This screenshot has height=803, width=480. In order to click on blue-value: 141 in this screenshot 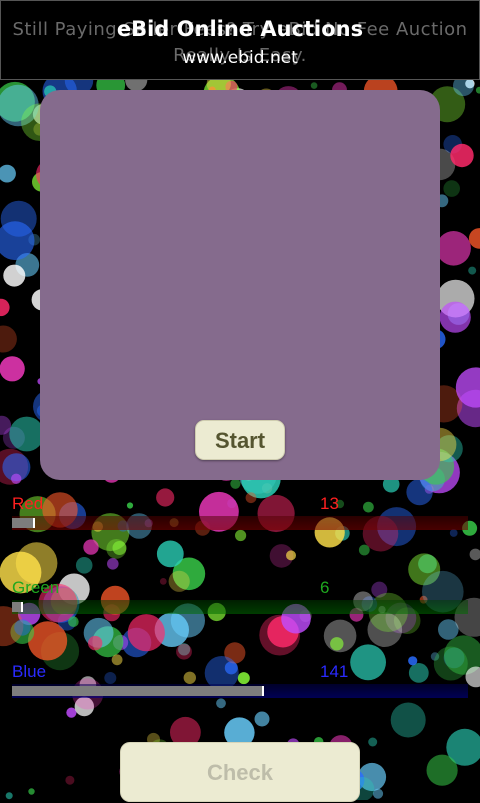, I will do `click(334, 672)`.